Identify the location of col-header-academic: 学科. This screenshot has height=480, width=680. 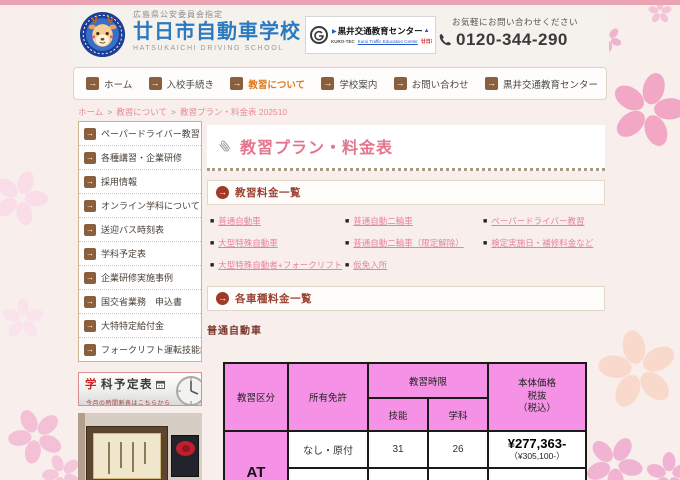
(458, 414).